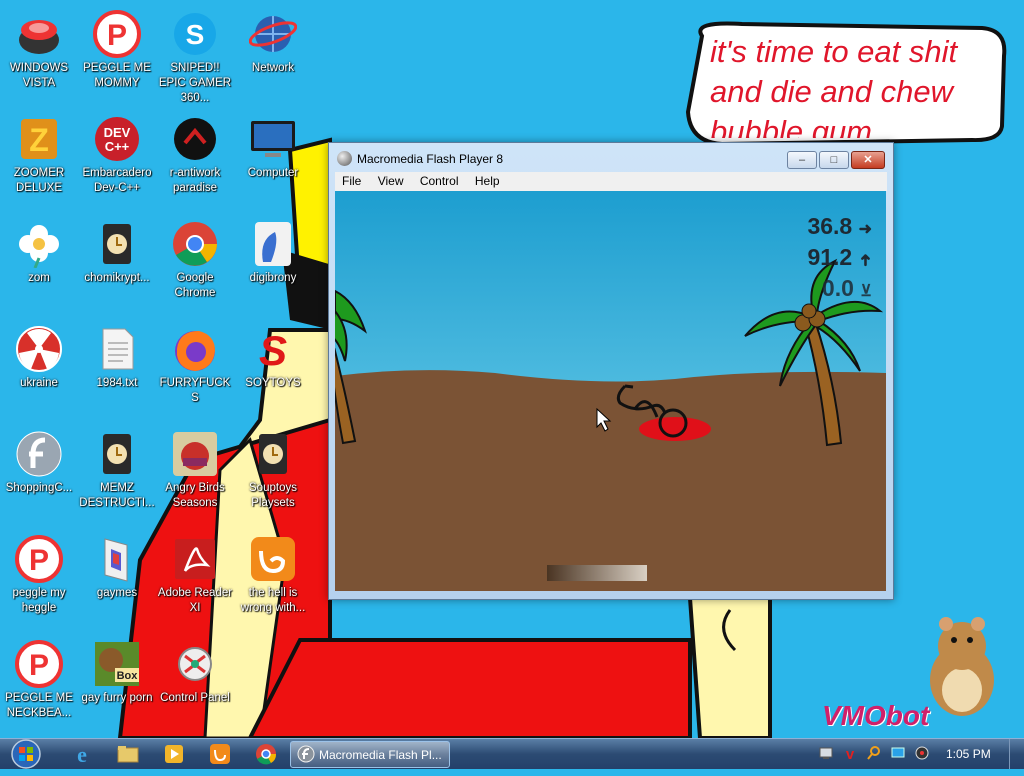  Describe the element at coordinates (82, 754) in the screenshot. I see `ie-icon: e` at that location.